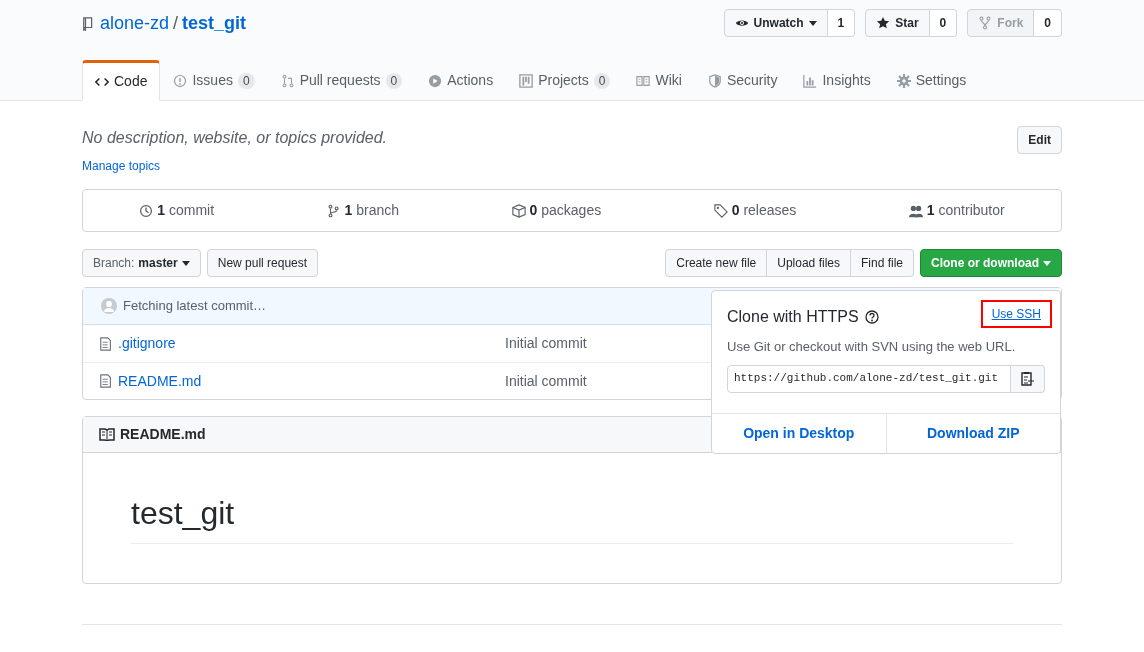 This screenshot has width=1144, height=652. What do you see at coordinates (956, 210) in the screenshot?
I see `stat-link: 1 contributor` at bounding box center [956, 210].